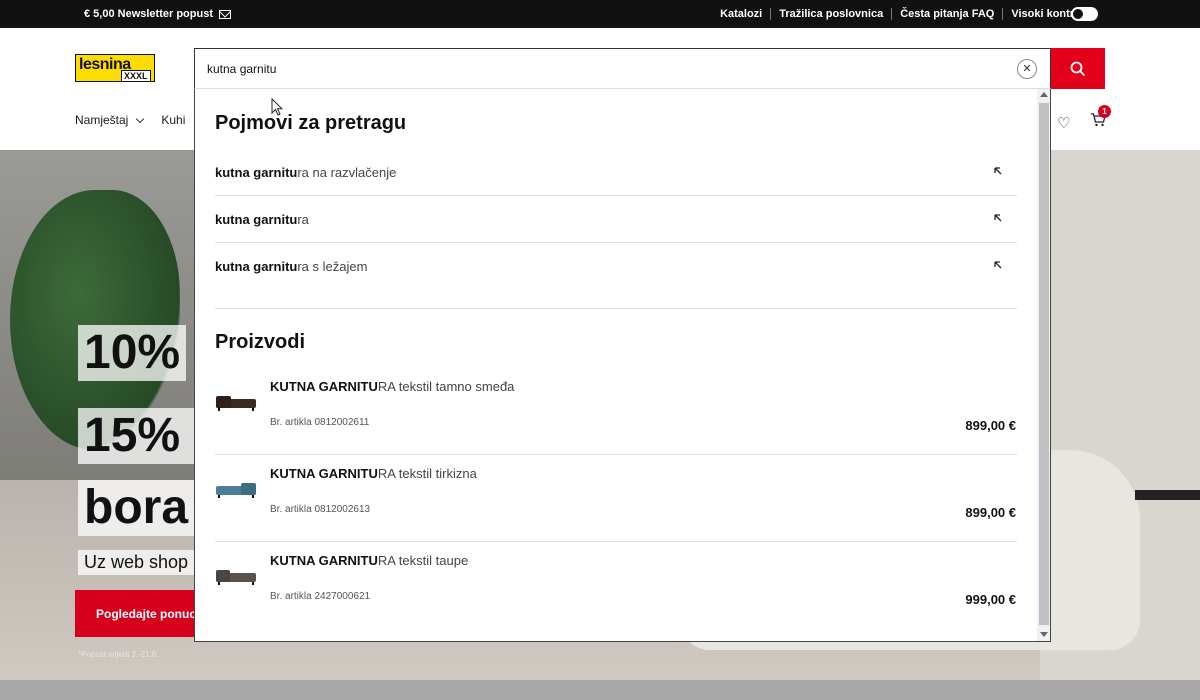  Describe the element at coordinates (132, 353) in the screenshot. I see `hero-headline-1: 10%` at that location.